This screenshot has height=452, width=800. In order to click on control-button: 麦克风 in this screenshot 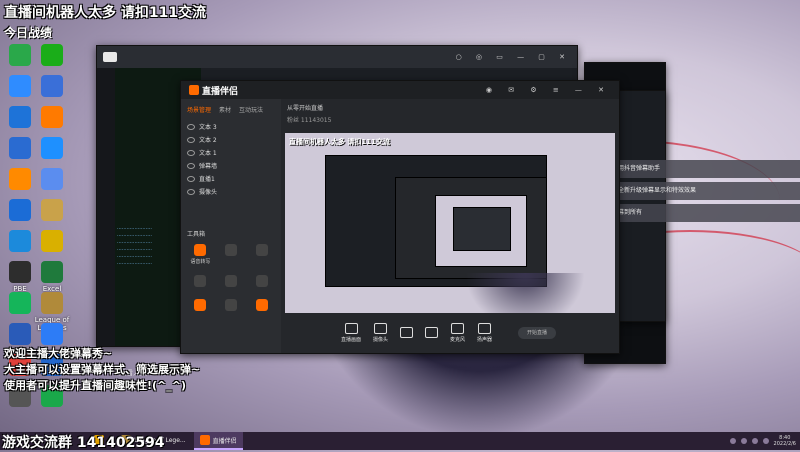, I will do `click(457, 333)`.